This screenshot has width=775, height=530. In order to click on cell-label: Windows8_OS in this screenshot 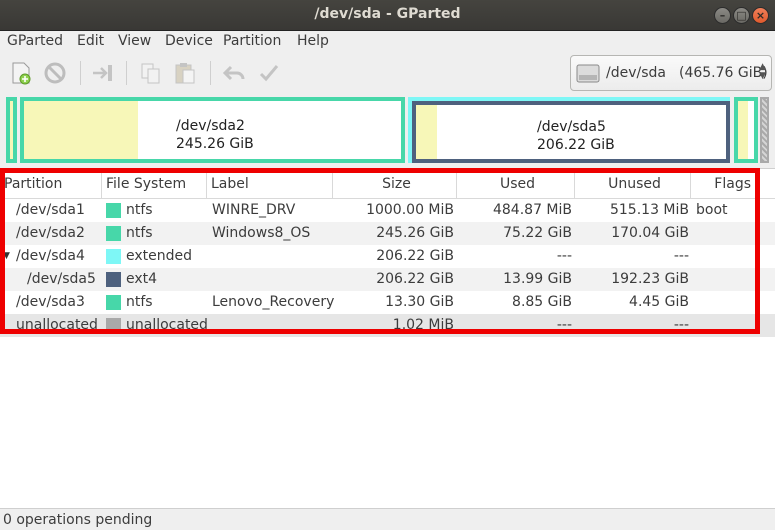, I will do `click(261, 233)`.